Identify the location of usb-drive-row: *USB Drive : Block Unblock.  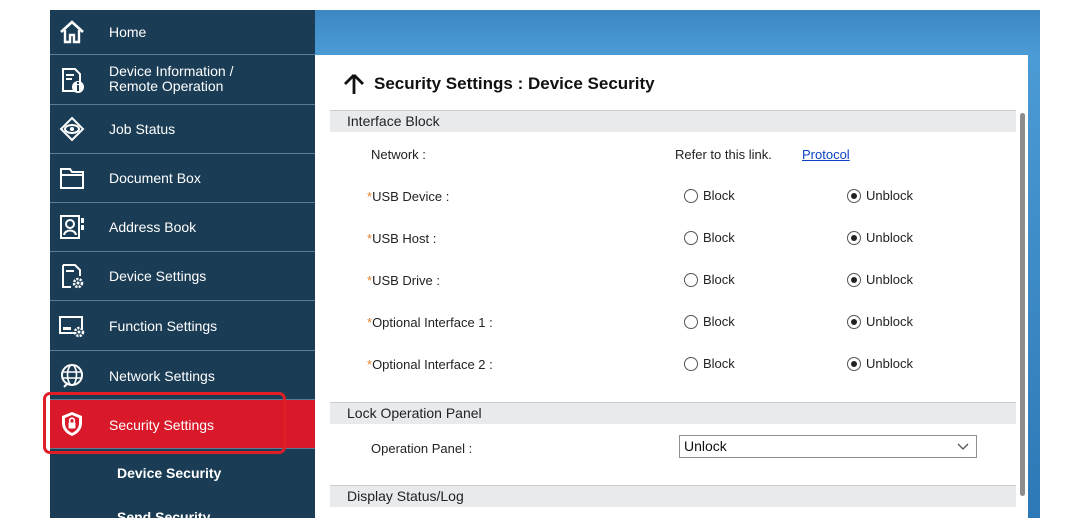
(673, 281).